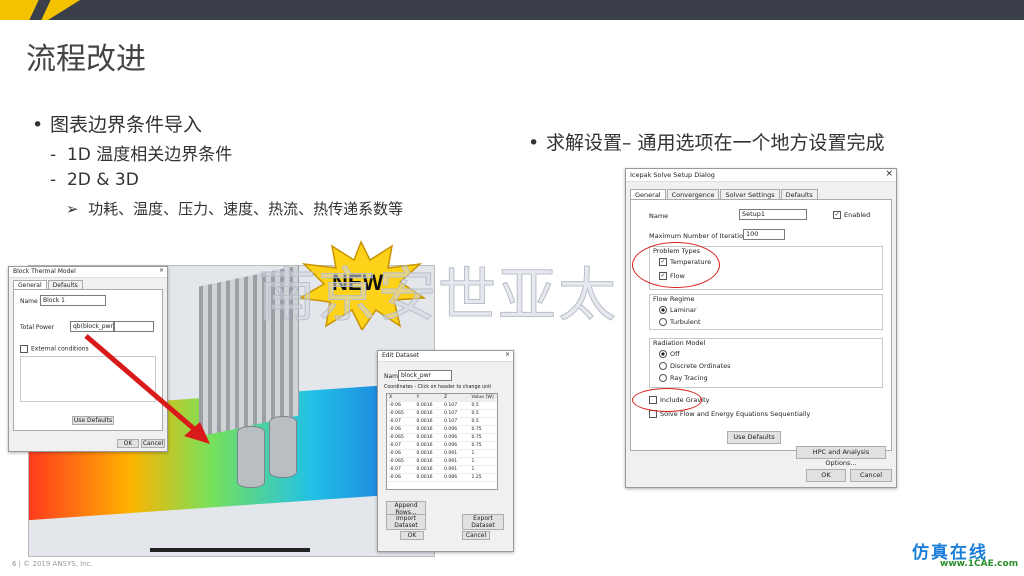  What do you see at coordinates (24, 349) in the screenshot?
I see `checkbox` at bounding box center [24, 349].